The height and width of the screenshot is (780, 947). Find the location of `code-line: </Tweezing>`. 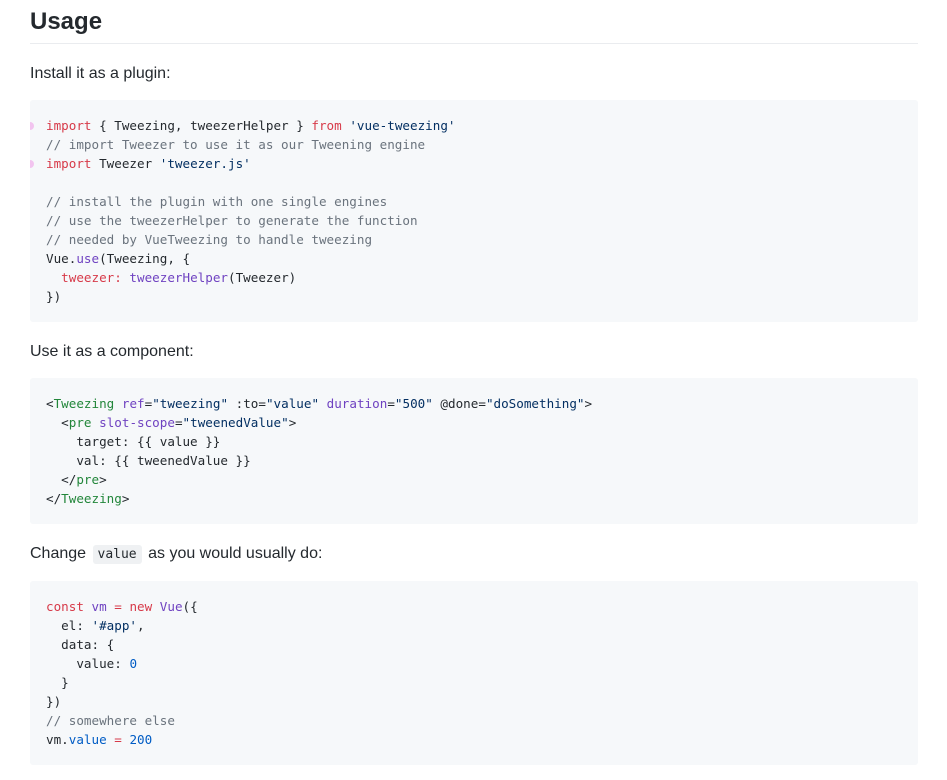

code-line: </Tweezing> is located at coordinates (474, 498).